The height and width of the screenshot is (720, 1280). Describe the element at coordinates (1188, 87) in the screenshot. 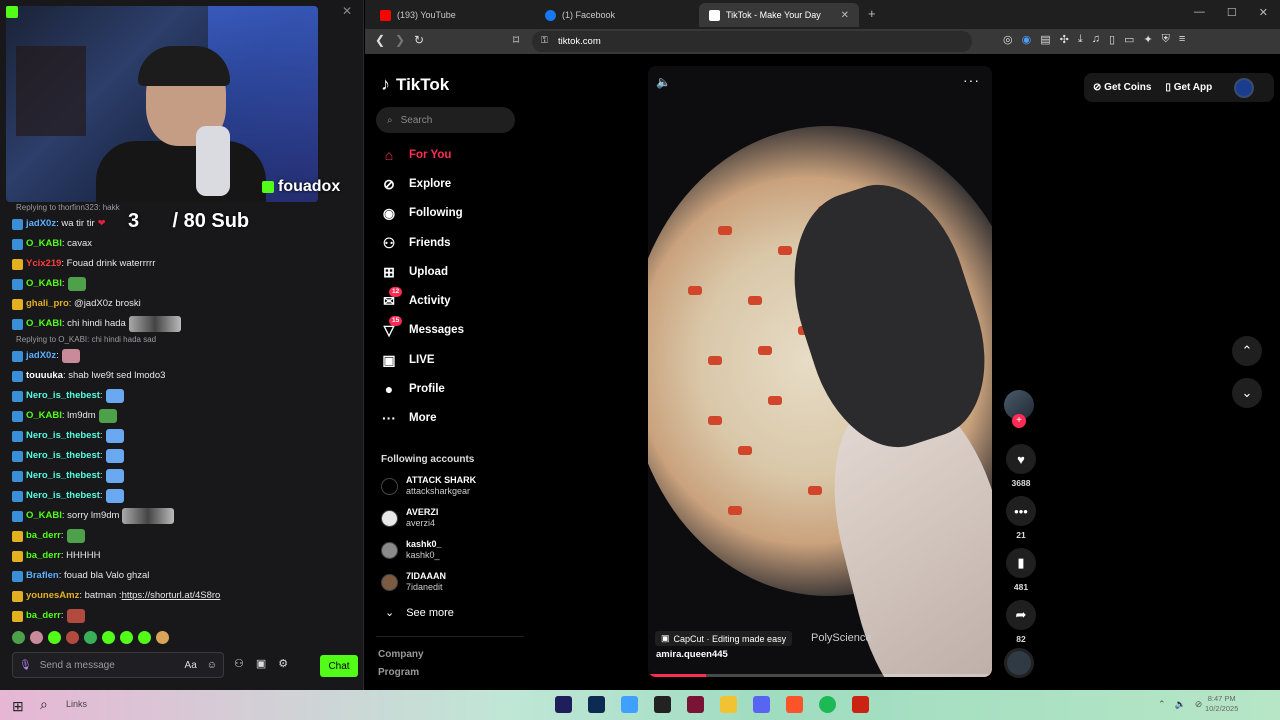

I see `get-app-button: ▯ Get App` at that location.